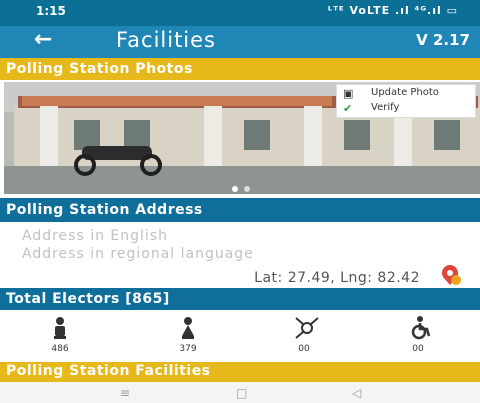 Image resolution: width=480 pixels, height=403 pixels. What do you see at coordinates (240, 372) in the screenshot?
I see `facilities-section-header: Polling Station Facilities` at bounding box center [240, 372].